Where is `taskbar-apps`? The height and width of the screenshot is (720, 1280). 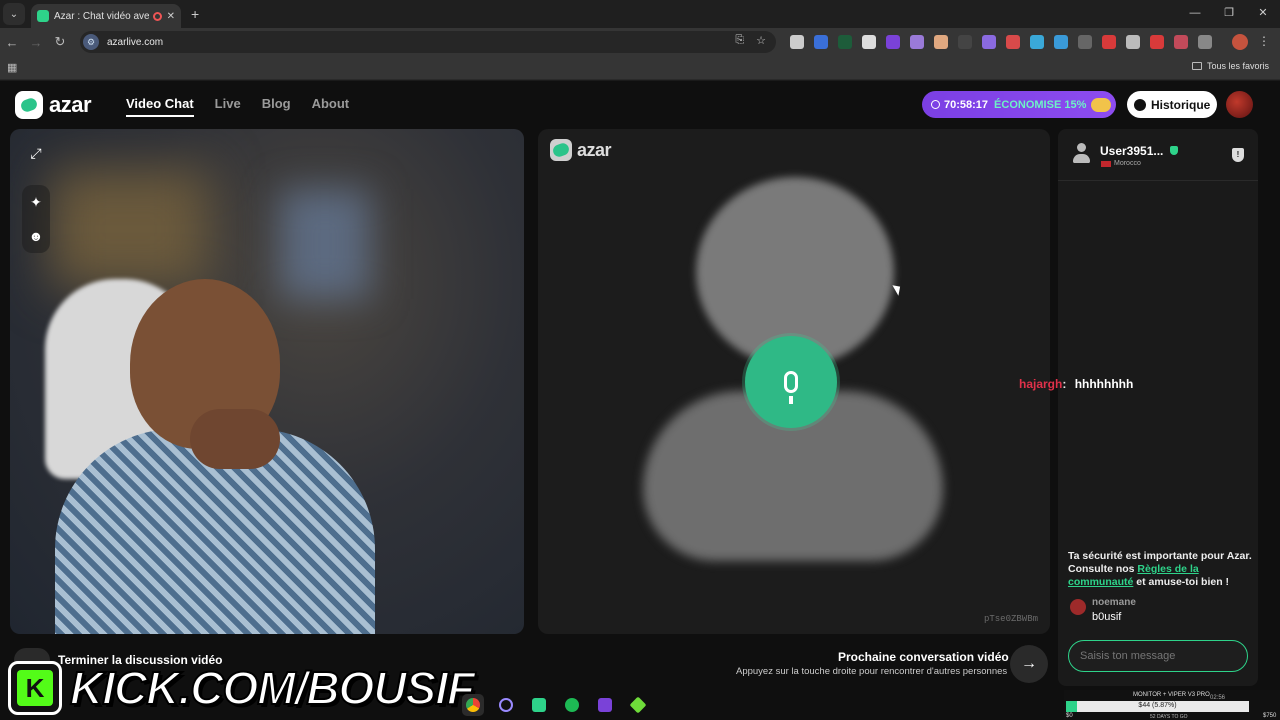 taskbar-apps is located at coordinates (555, 705).